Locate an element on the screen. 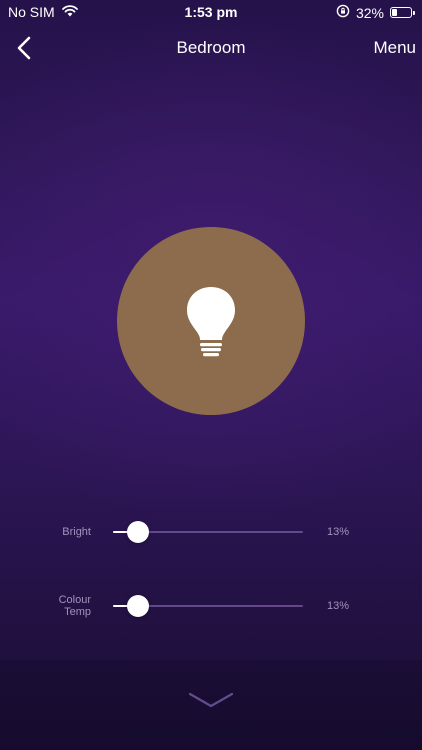 Image resolution: width=422 pixels, height=750 pixels. page-title: Bedroom is located at coordinates (211, 47).